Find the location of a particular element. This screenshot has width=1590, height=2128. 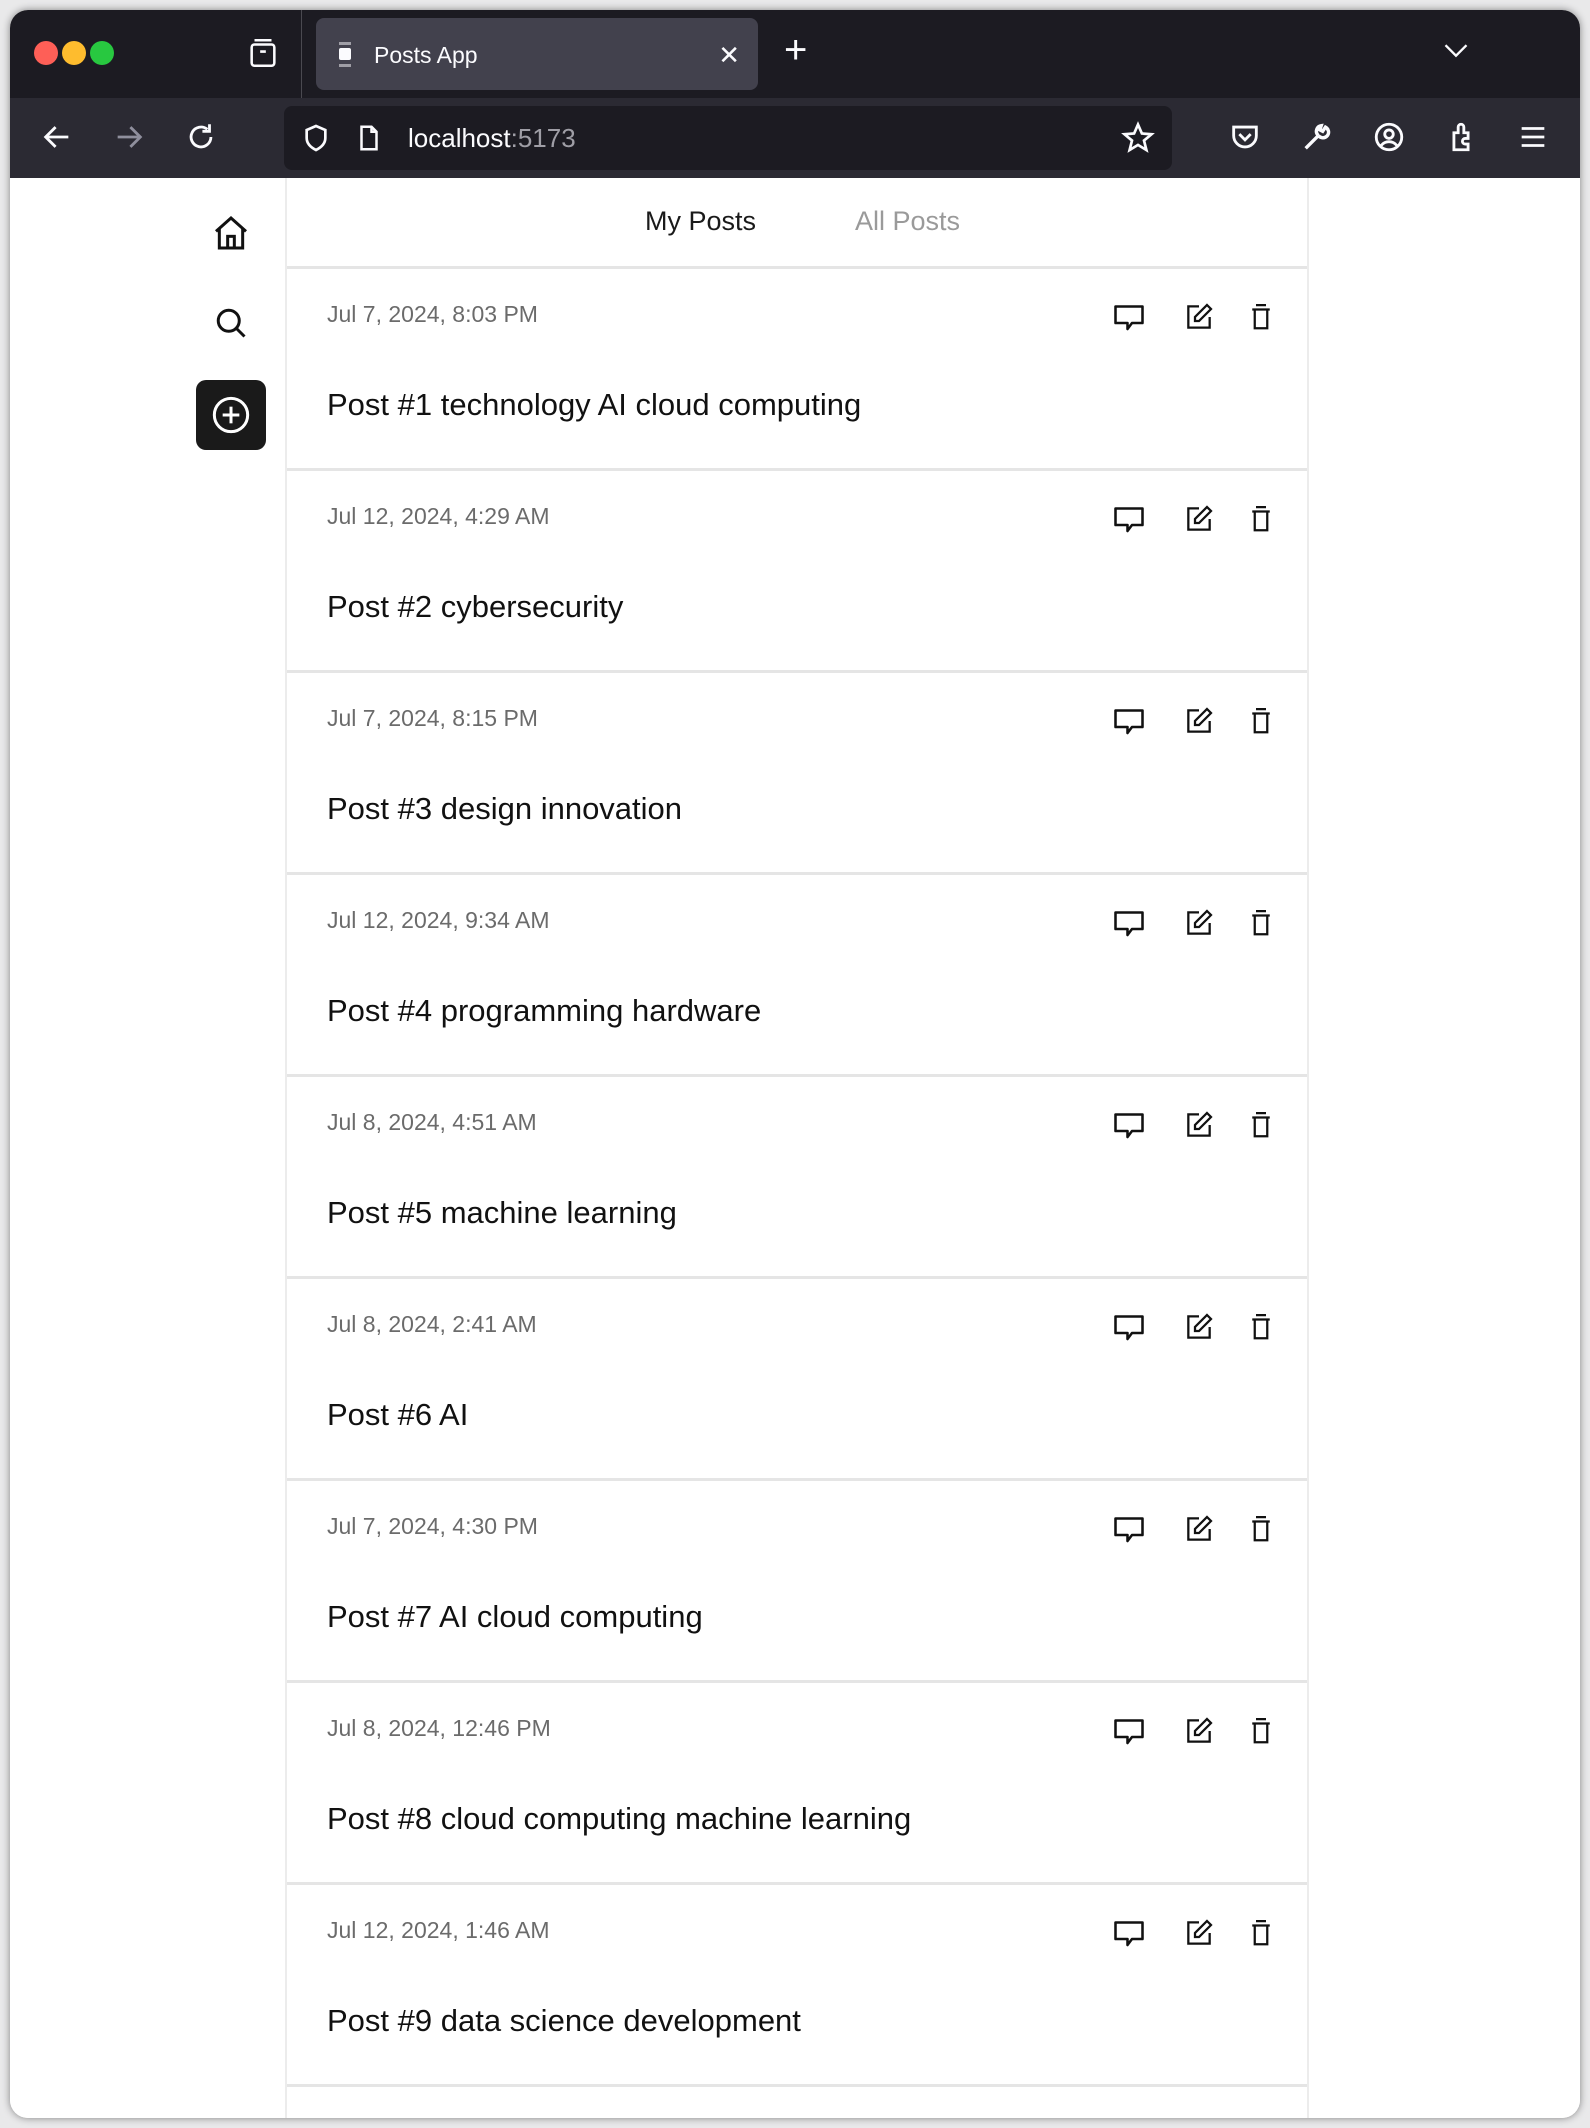

divider is located at coordinates (301, 54).